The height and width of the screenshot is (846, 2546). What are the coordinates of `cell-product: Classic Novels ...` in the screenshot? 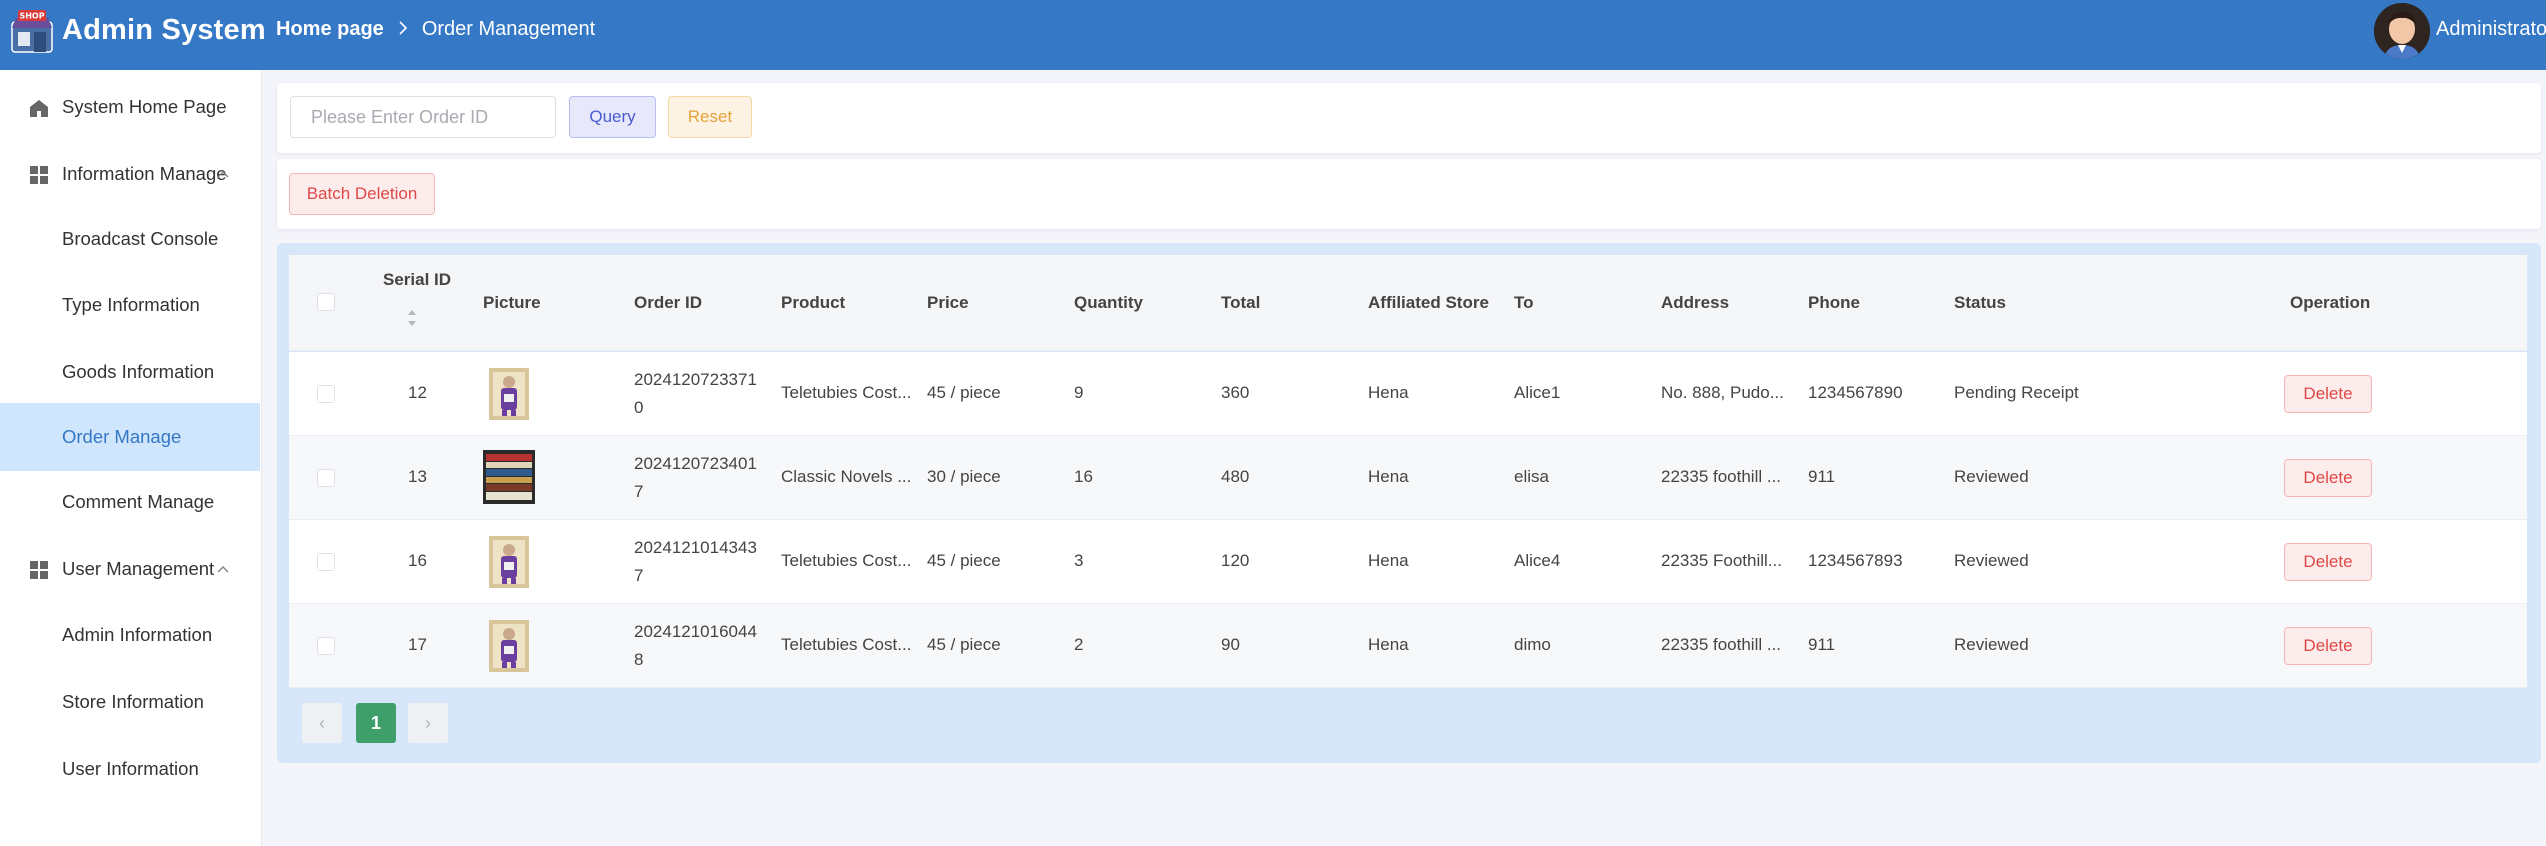 It's located at (846, 476).